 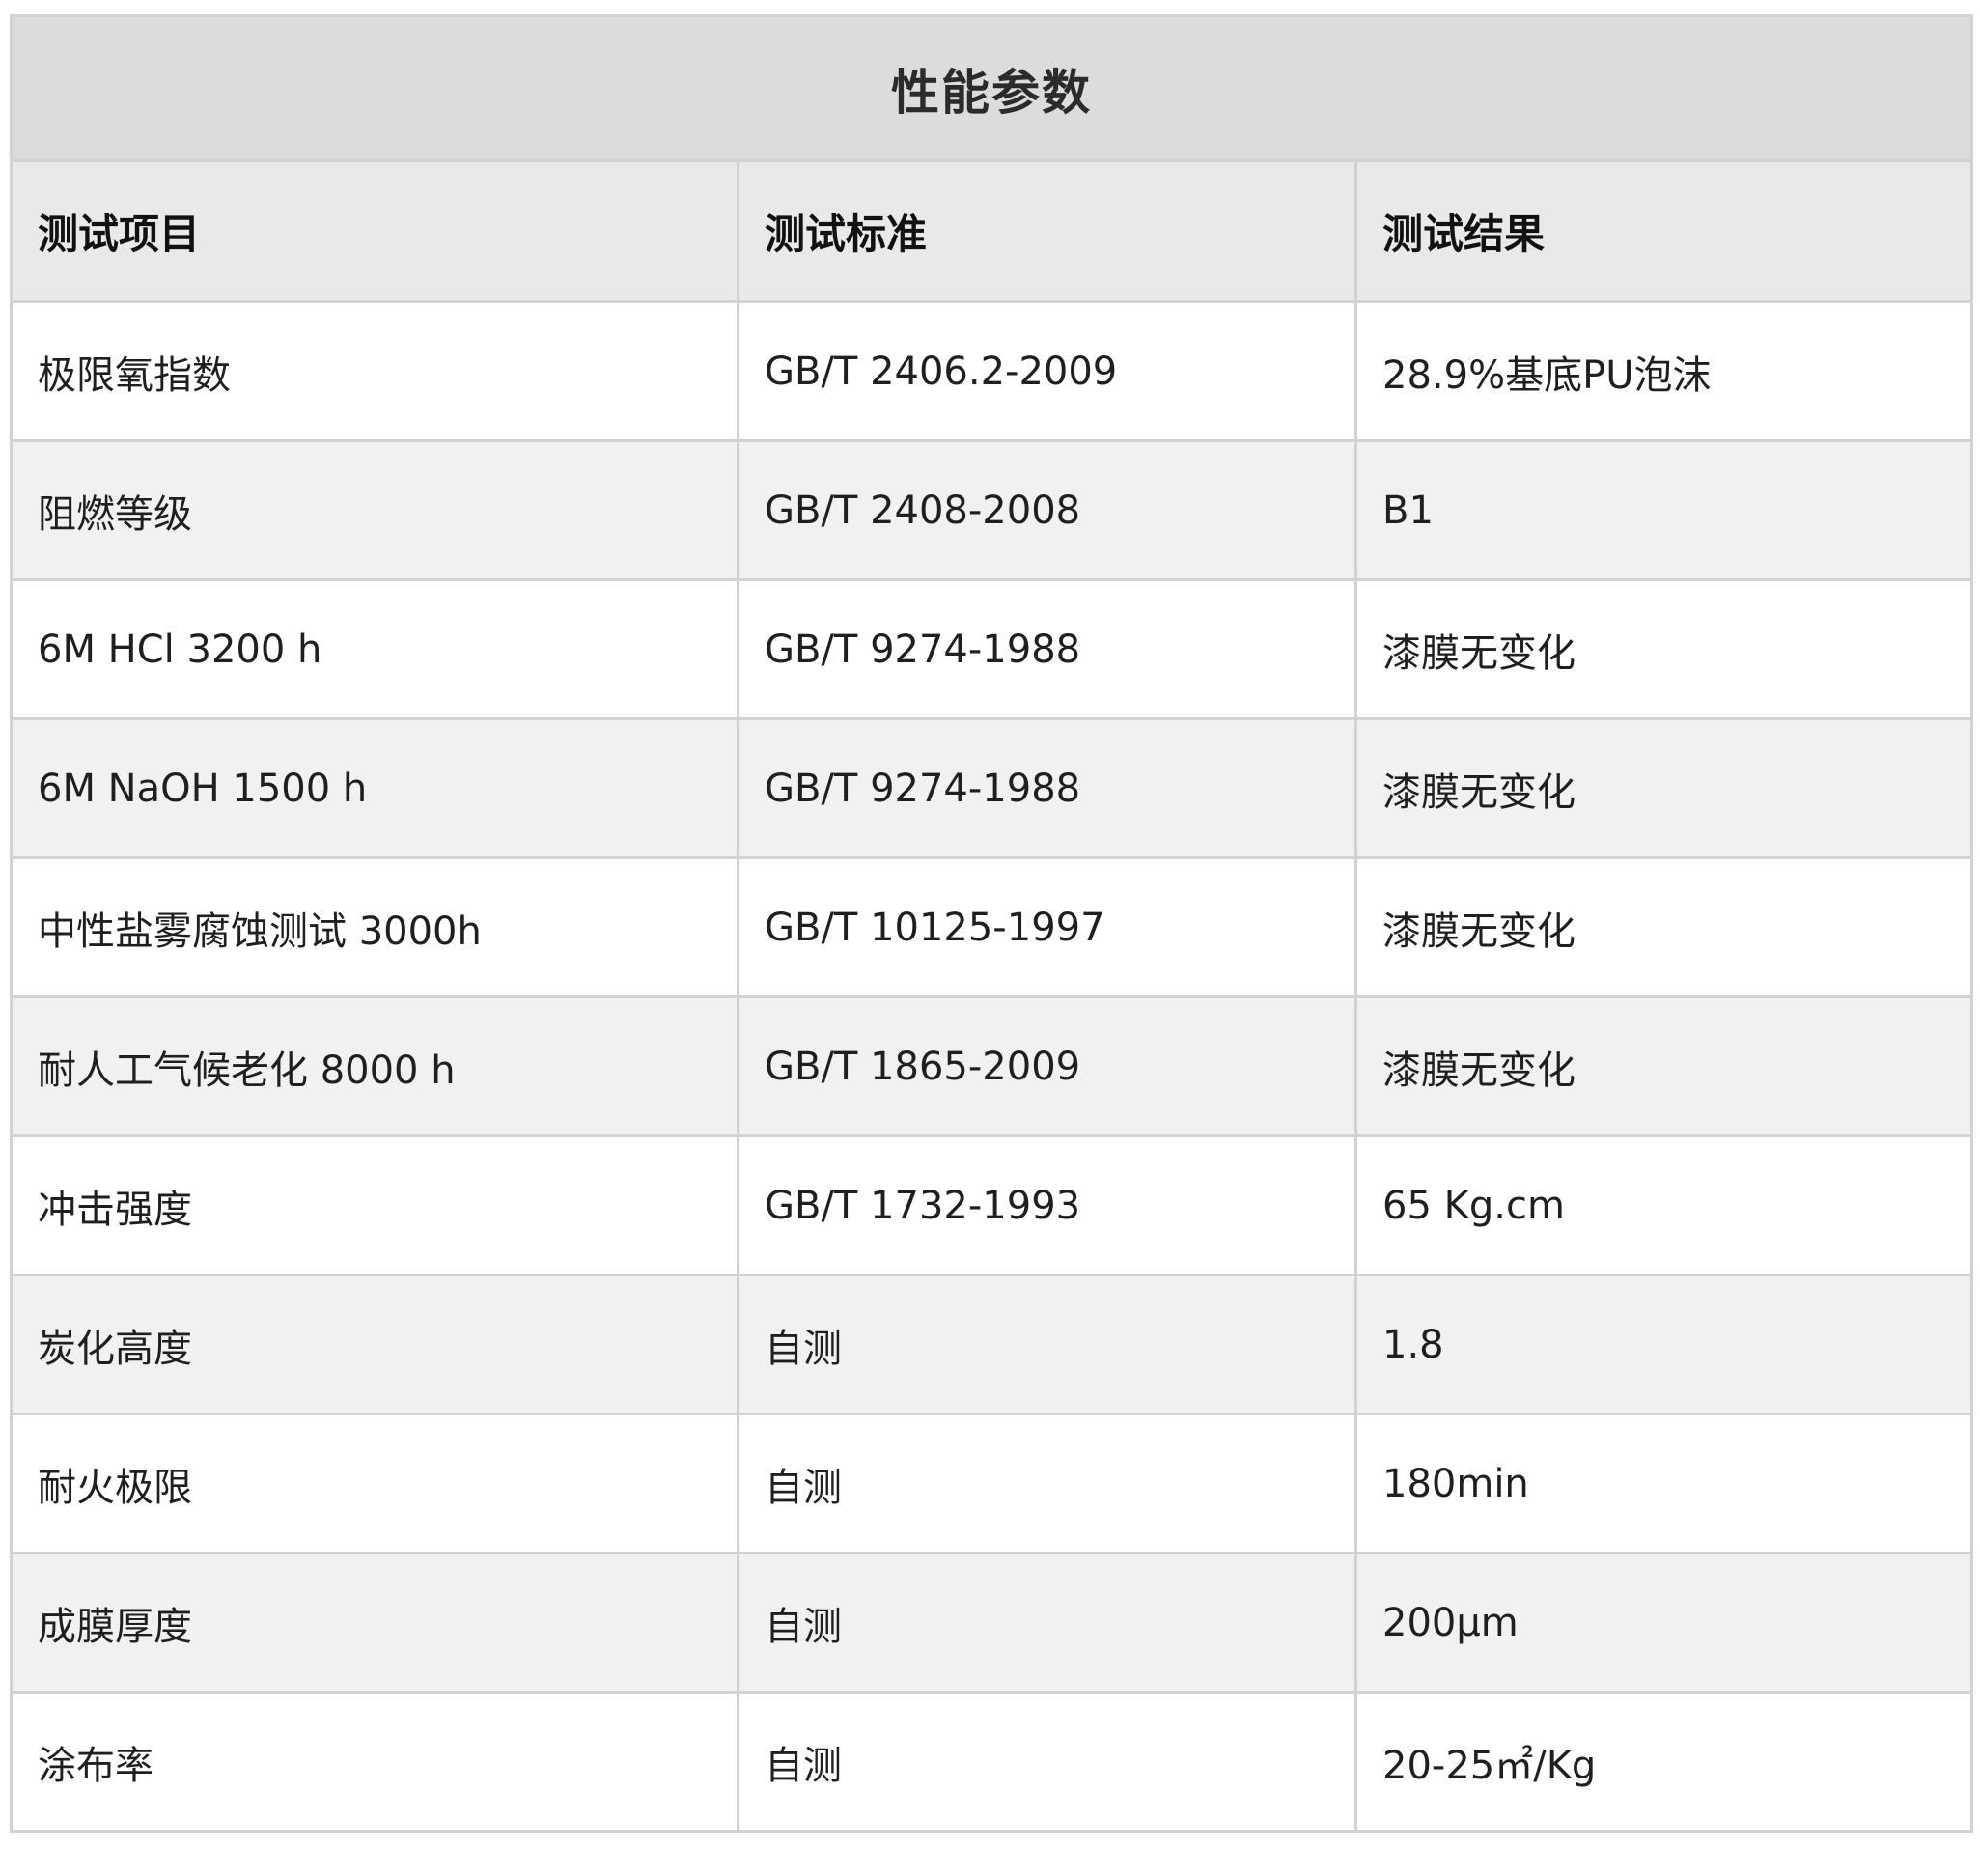 I want to click on cell-test-result: 200μm, so click(x=1663, y=1623).